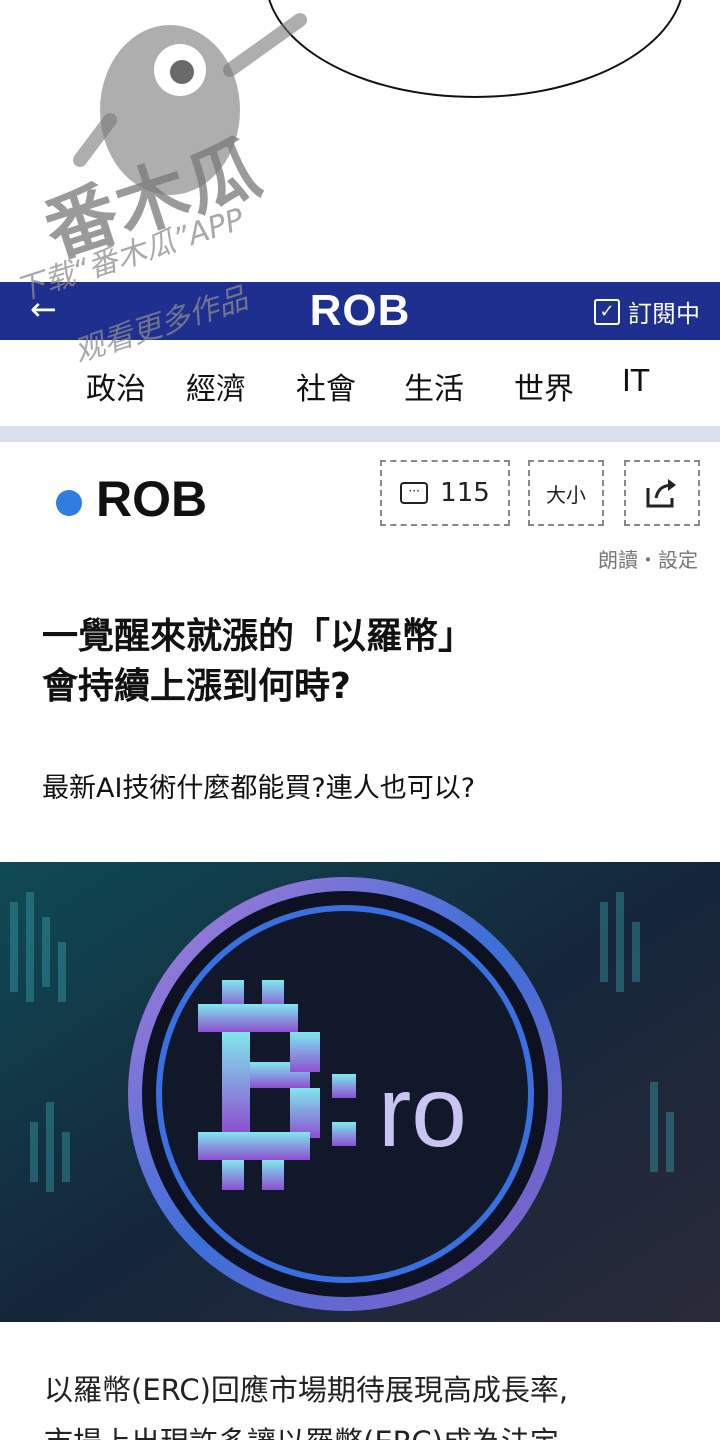  I want to click on source-dot-icon, so click(69, 503).